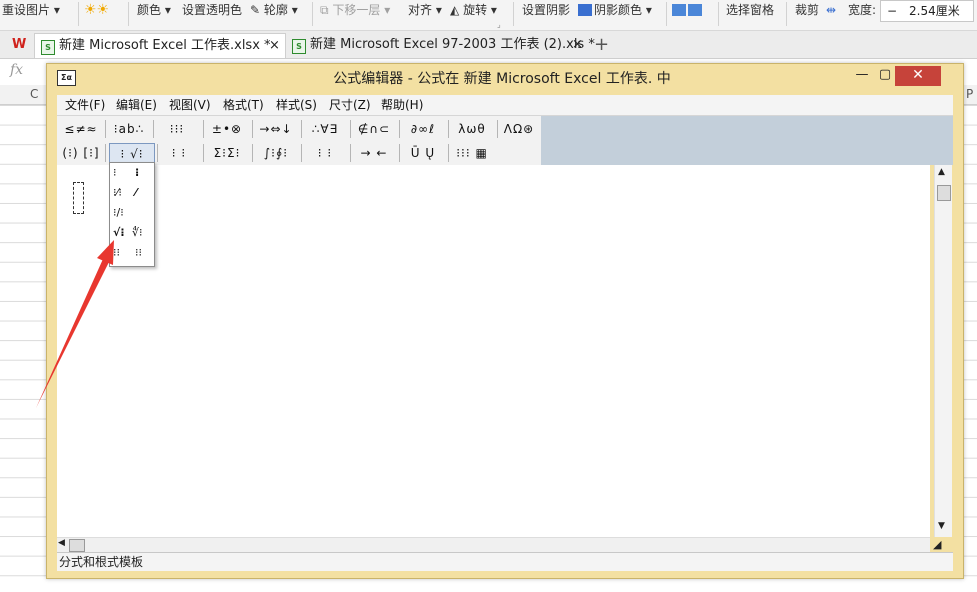 The width and height of the screenshot is (977, 592). What do you see at coordinates (355, 10) in the screenshot?
I see `move-down-button: ⧉ 下移一层 ▾` at bounding box center [355, 10].